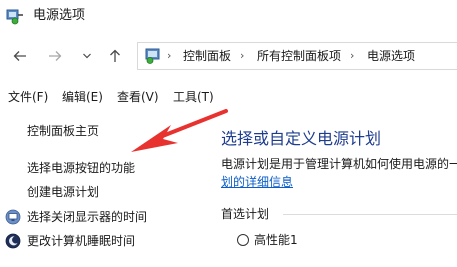 This screenshot has width=457, height=267. I want to click on preferred-plans-label: 首选计划, so click(245, 214).